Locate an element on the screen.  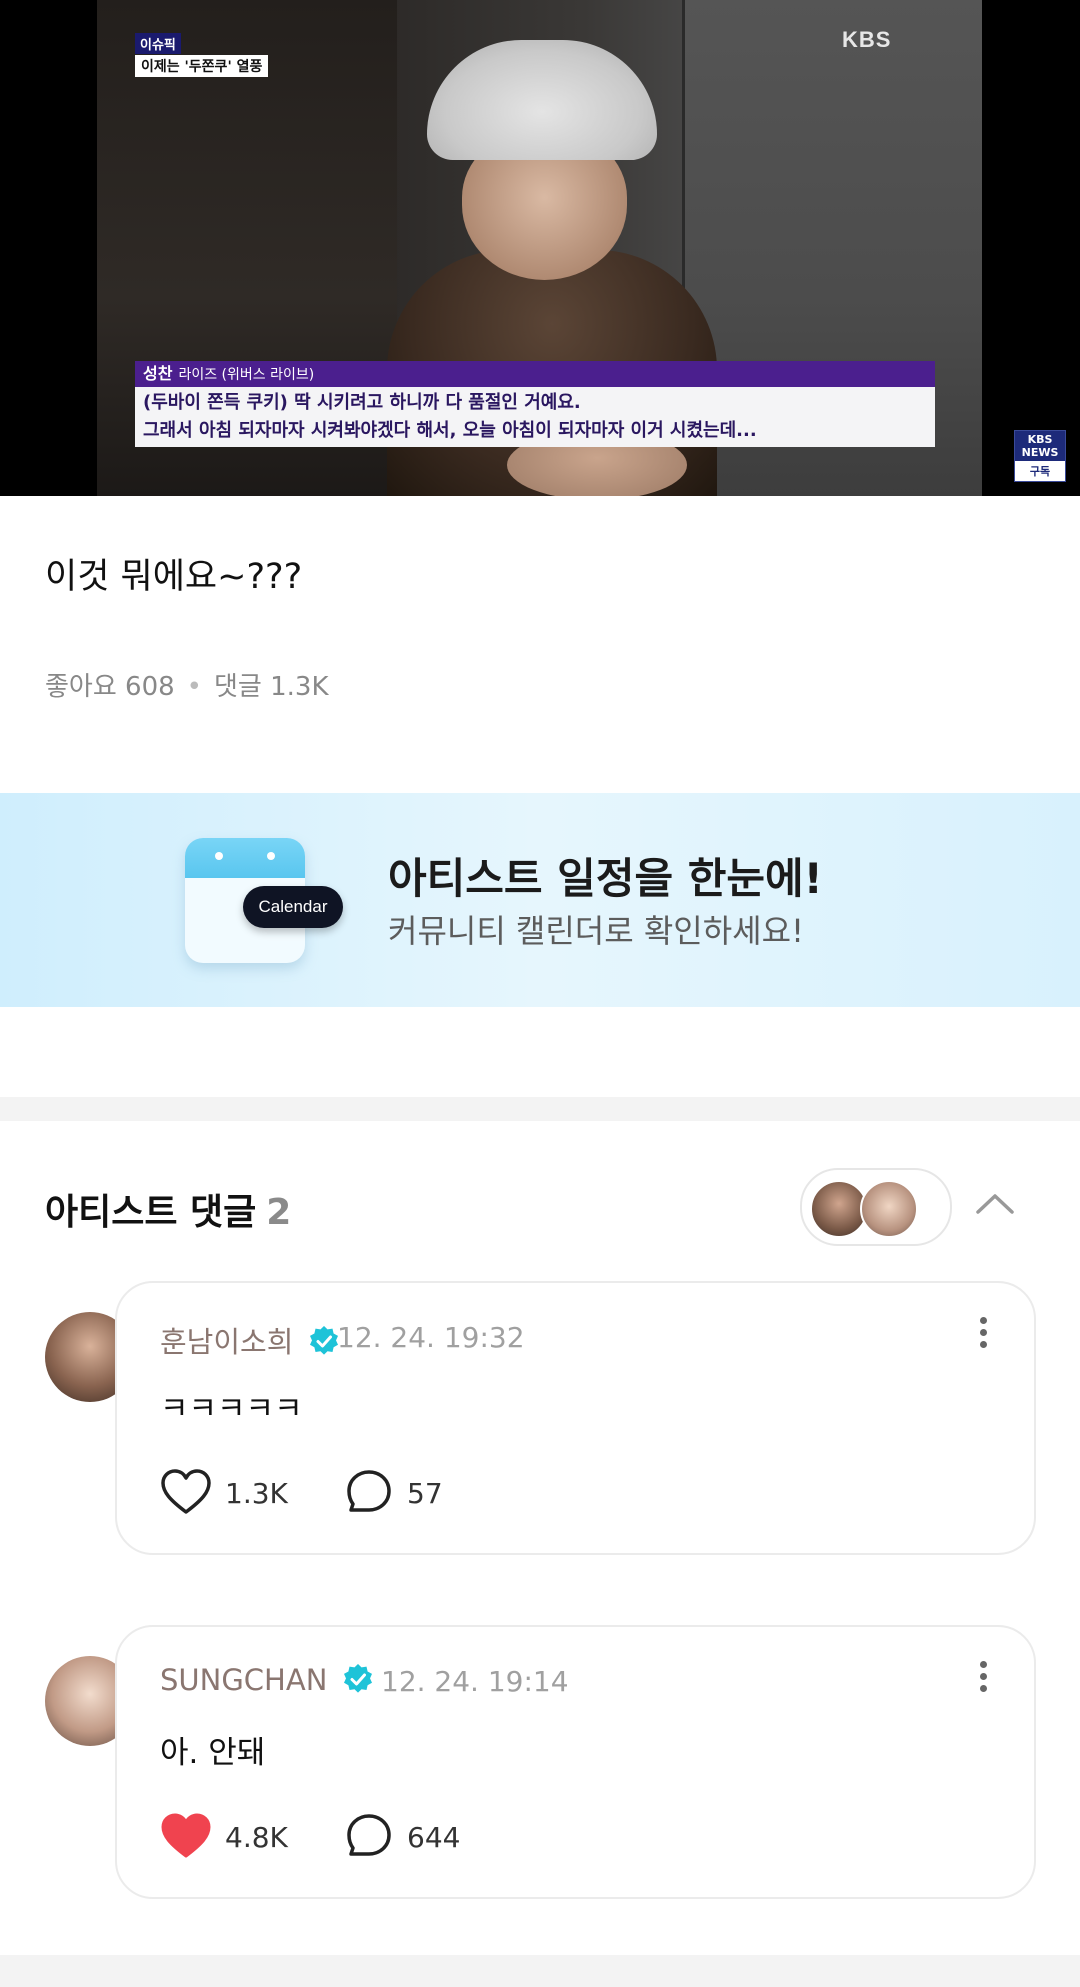
kbs-news-subscribe-badge: KBS NEWS 구독 is located at coordinates (1040, 456).